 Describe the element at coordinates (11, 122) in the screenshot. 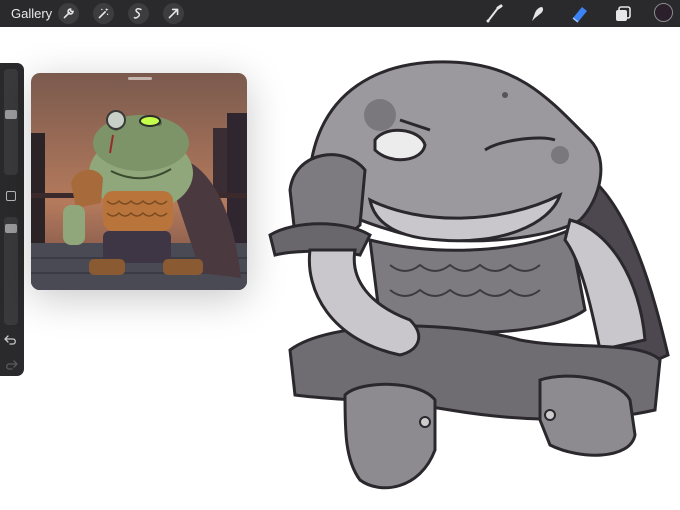

I see `brush-size-slider` at that location.